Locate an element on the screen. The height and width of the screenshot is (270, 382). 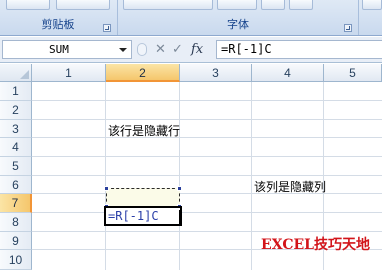
shrink-font-fragment is located at coordinates (301, 5).